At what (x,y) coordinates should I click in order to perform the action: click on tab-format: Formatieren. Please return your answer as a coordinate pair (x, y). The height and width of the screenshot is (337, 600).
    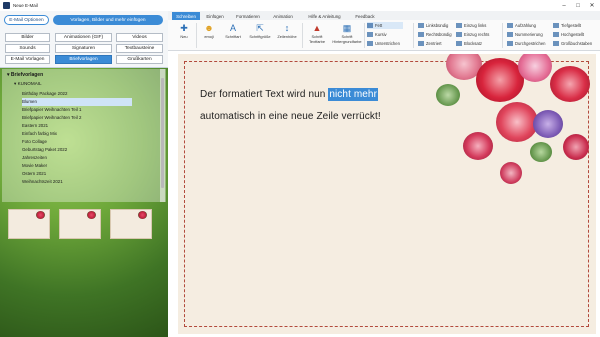
    Looking at the image, I should click on (248, 16).